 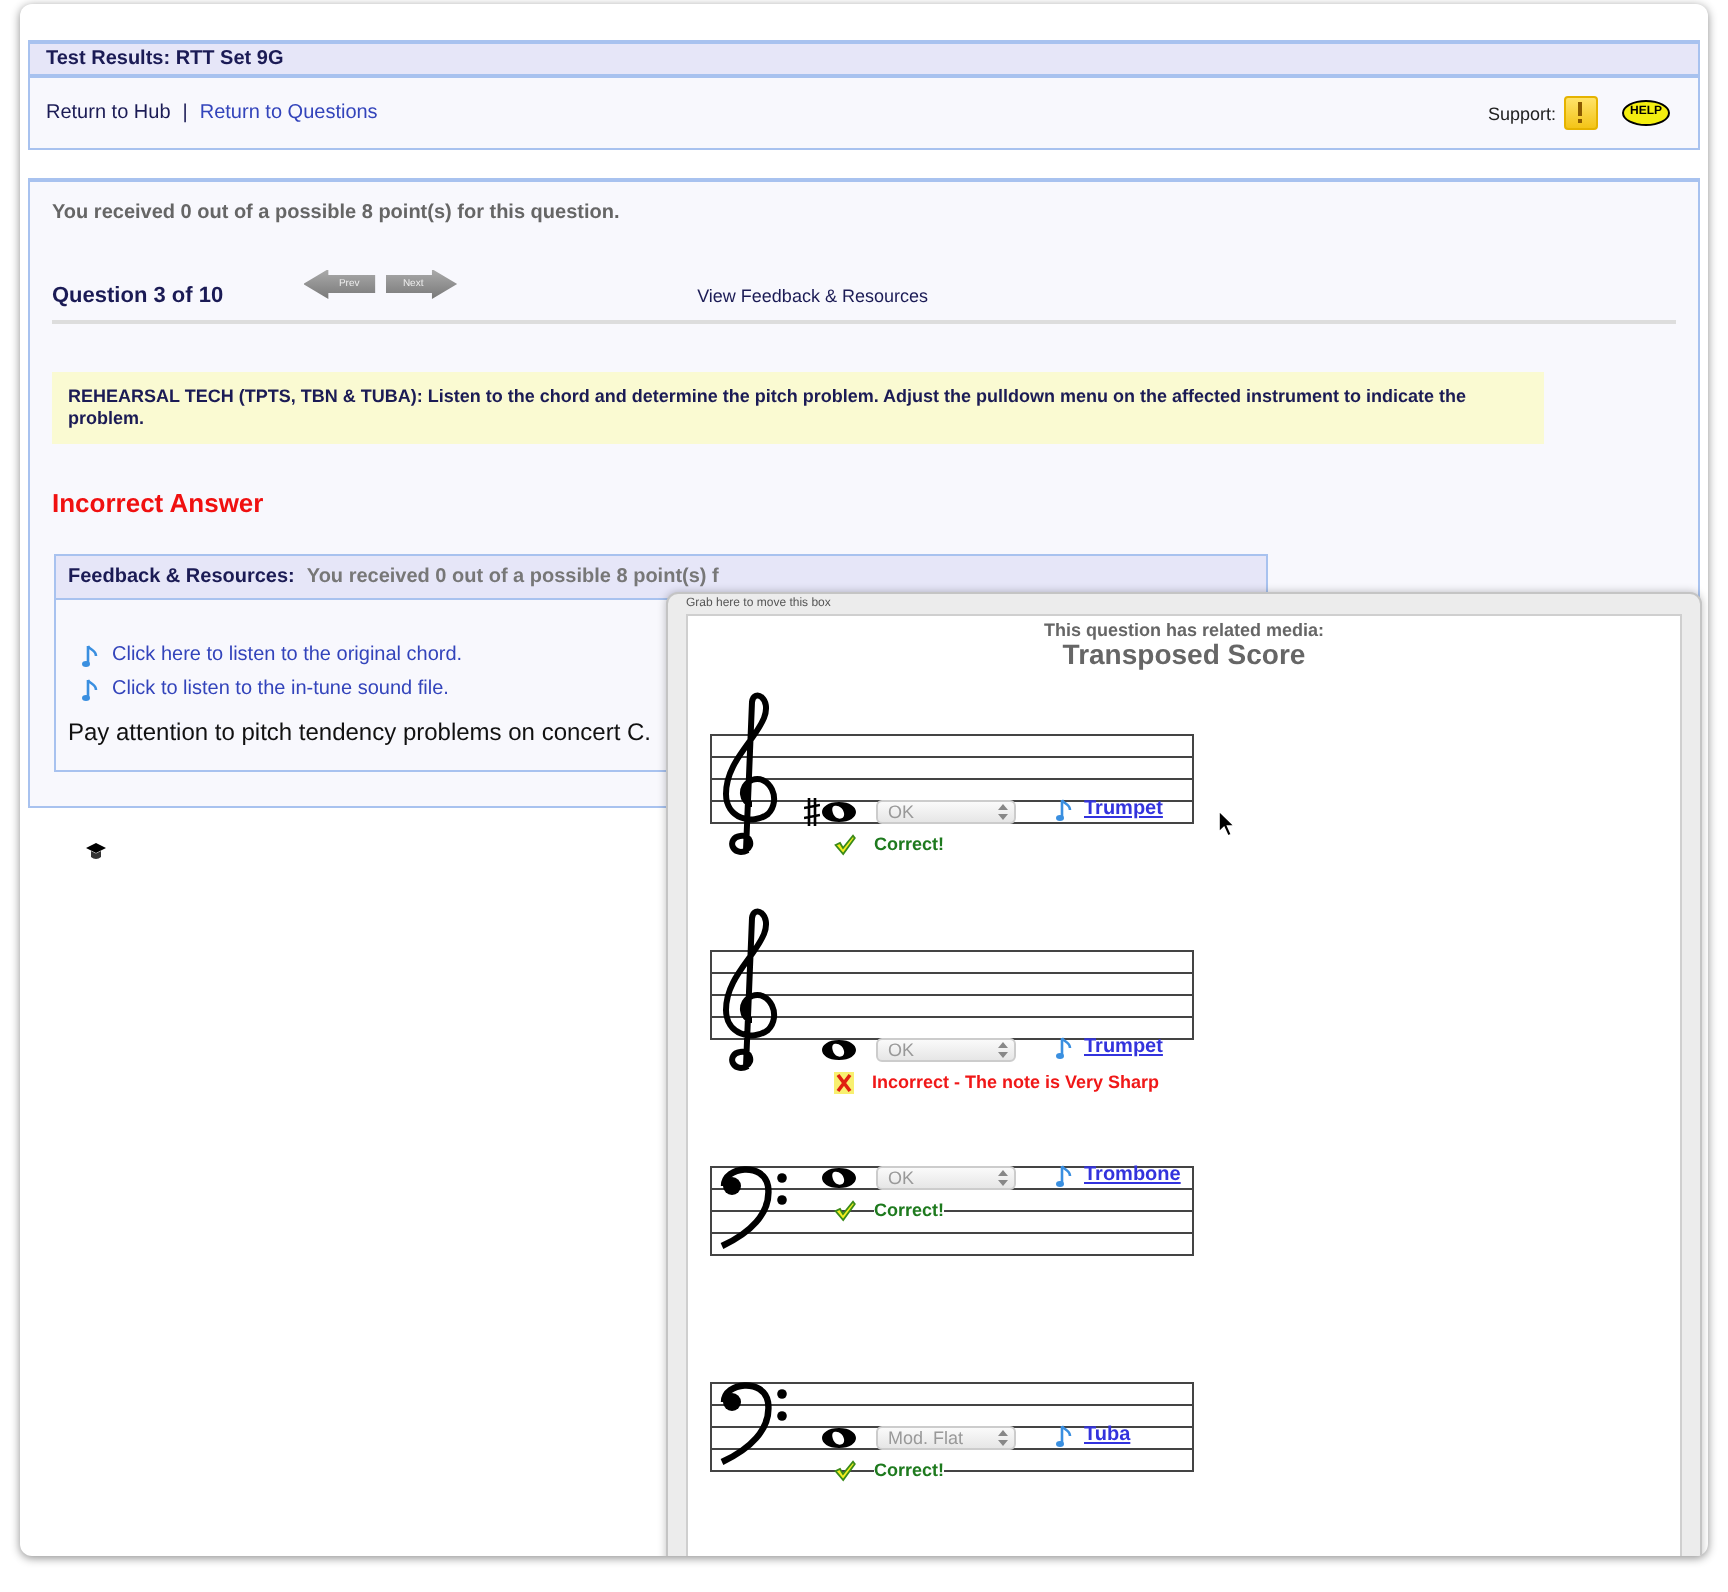 I want to click on instrument-link: Tuba, so click(x=1107, y=1435).